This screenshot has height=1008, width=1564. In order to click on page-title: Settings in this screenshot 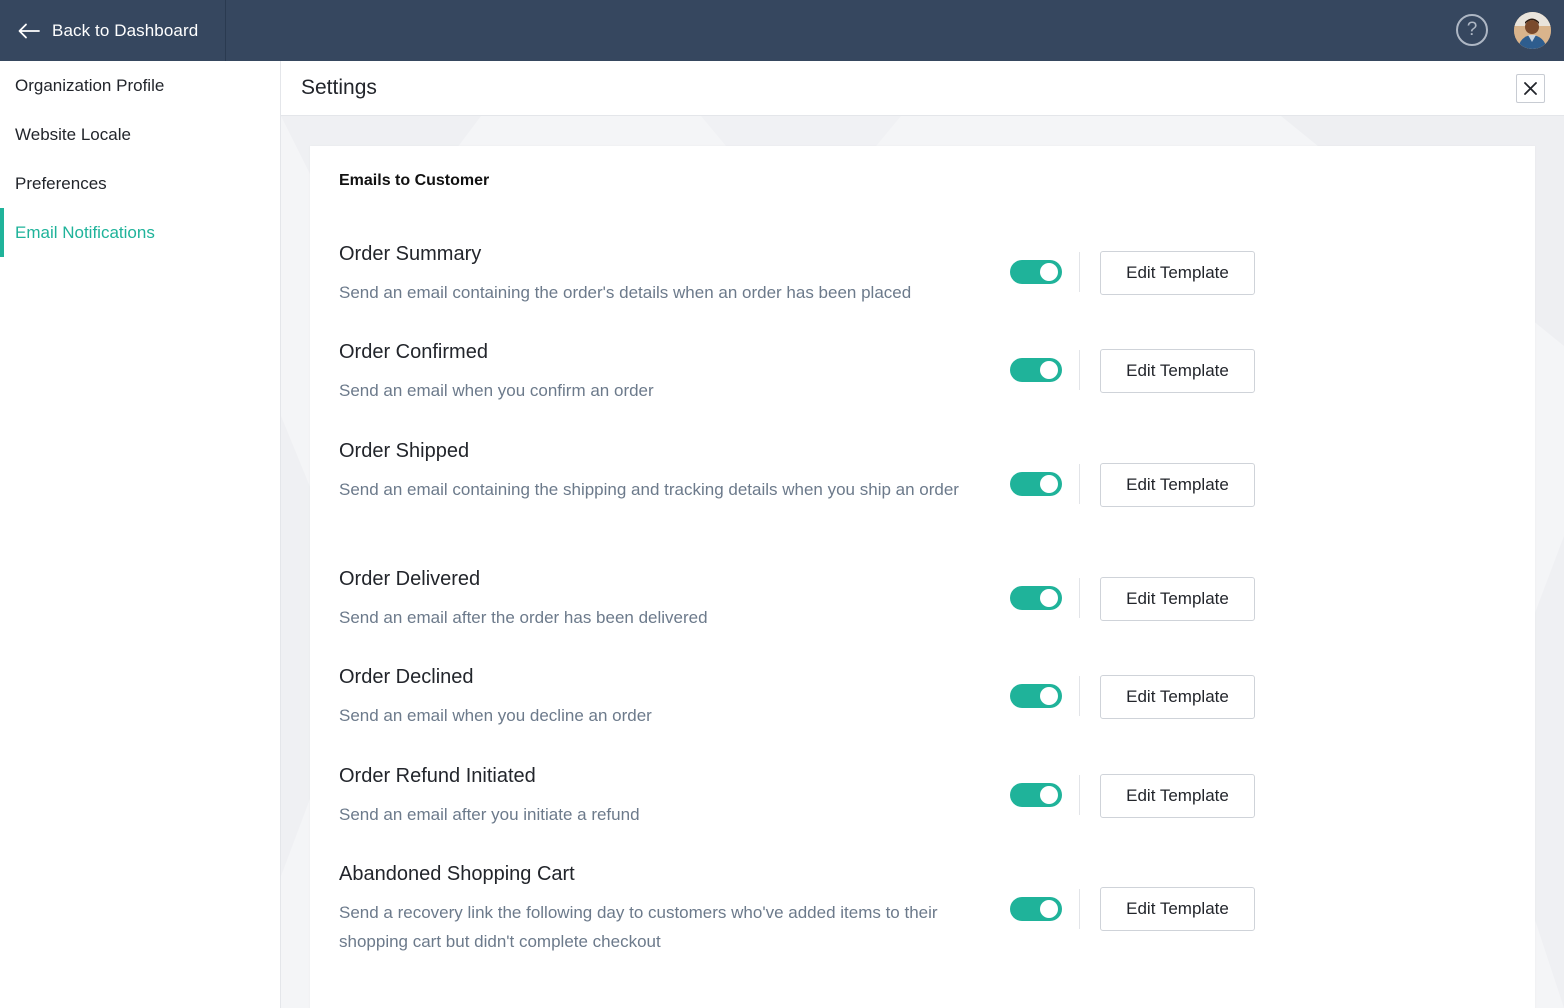, I will do `click(339, 87)`.